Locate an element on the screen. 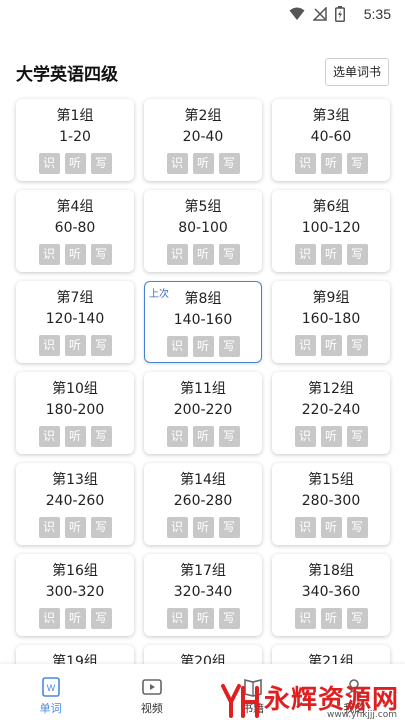 The width and height of the screenshot is (405, 720). group-card: 第2组 20-40 识听写 is located at coordinates (203, 140).